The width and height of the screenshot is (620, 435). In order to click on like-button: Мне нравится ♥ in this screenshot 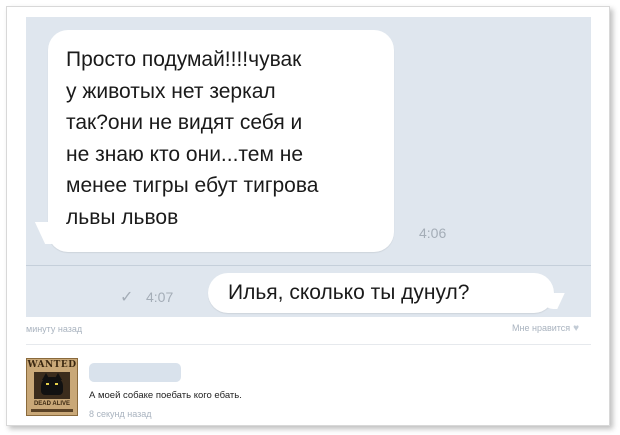, I will do `click(545, 328)`.